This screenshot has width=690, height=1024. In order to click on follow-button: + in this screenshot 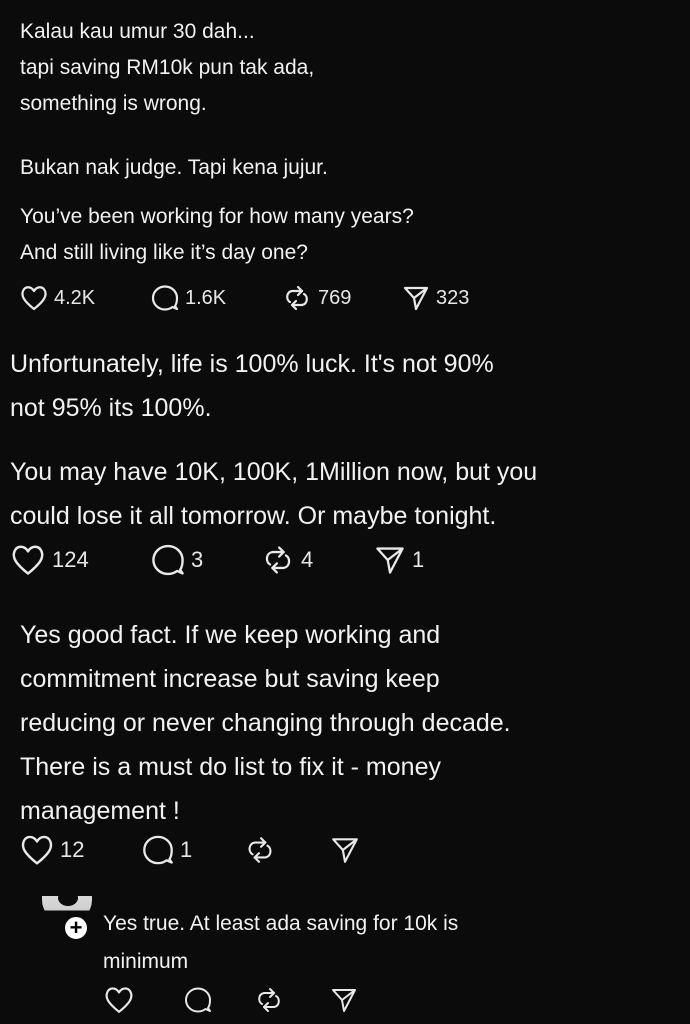, I will do `click(76, 928)`.